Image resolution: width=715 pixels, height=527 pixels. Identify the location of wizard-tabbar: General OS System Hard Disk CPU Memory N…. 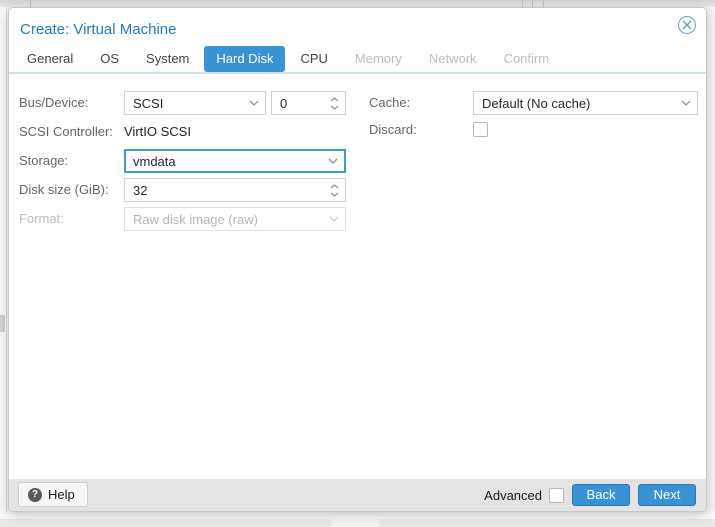
(357, 59).